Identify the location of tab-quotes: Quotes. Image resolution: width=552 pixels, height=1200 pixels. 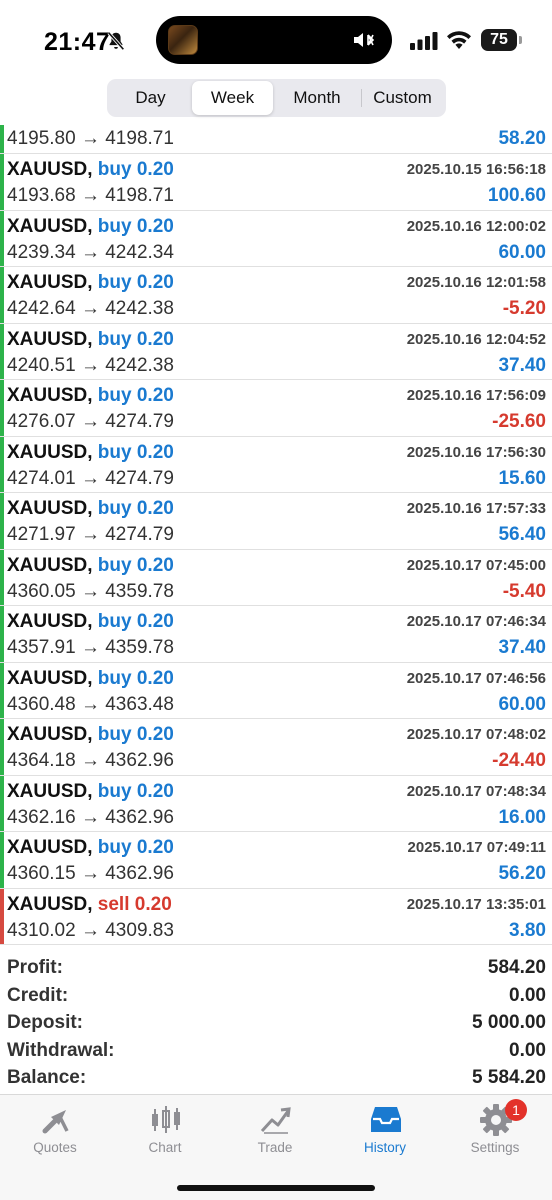
(55, 1130).